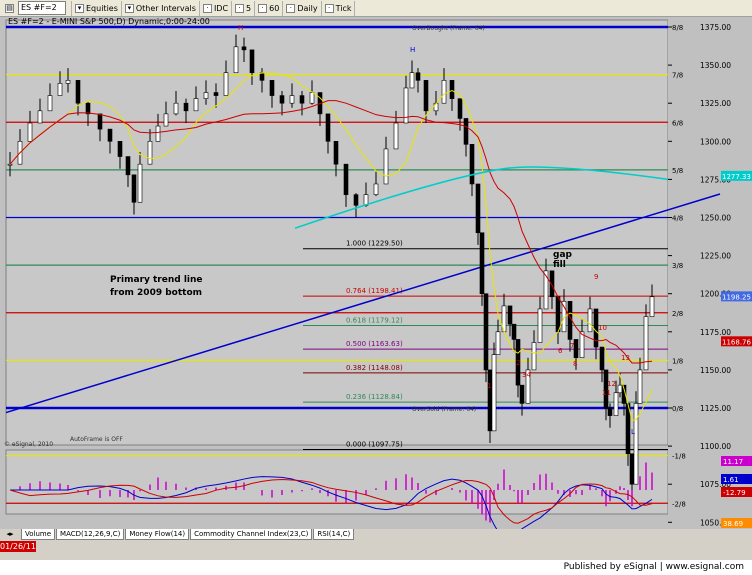  What do you see at coordinates (677, 76) in the screenshot?
I see `murrey-label: 7/8` at bounding box center [677, 76].